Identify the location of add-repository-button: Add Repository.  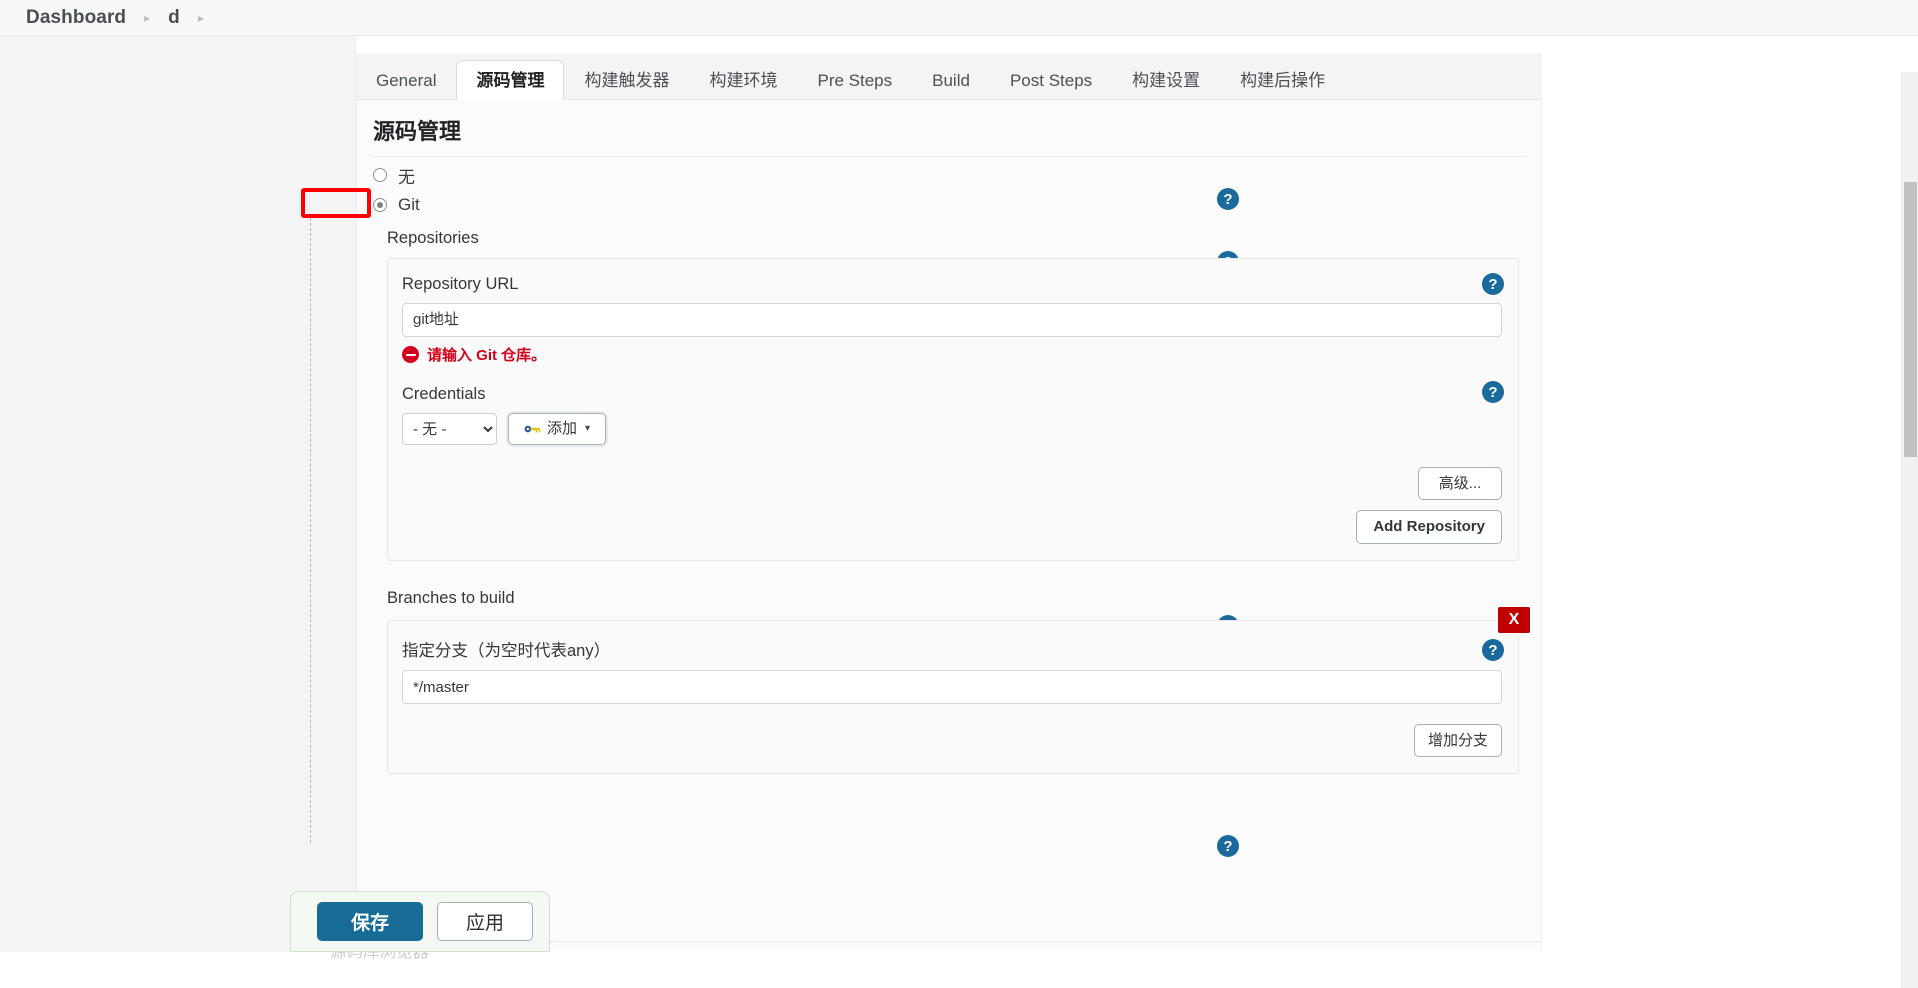
(1429, 527).